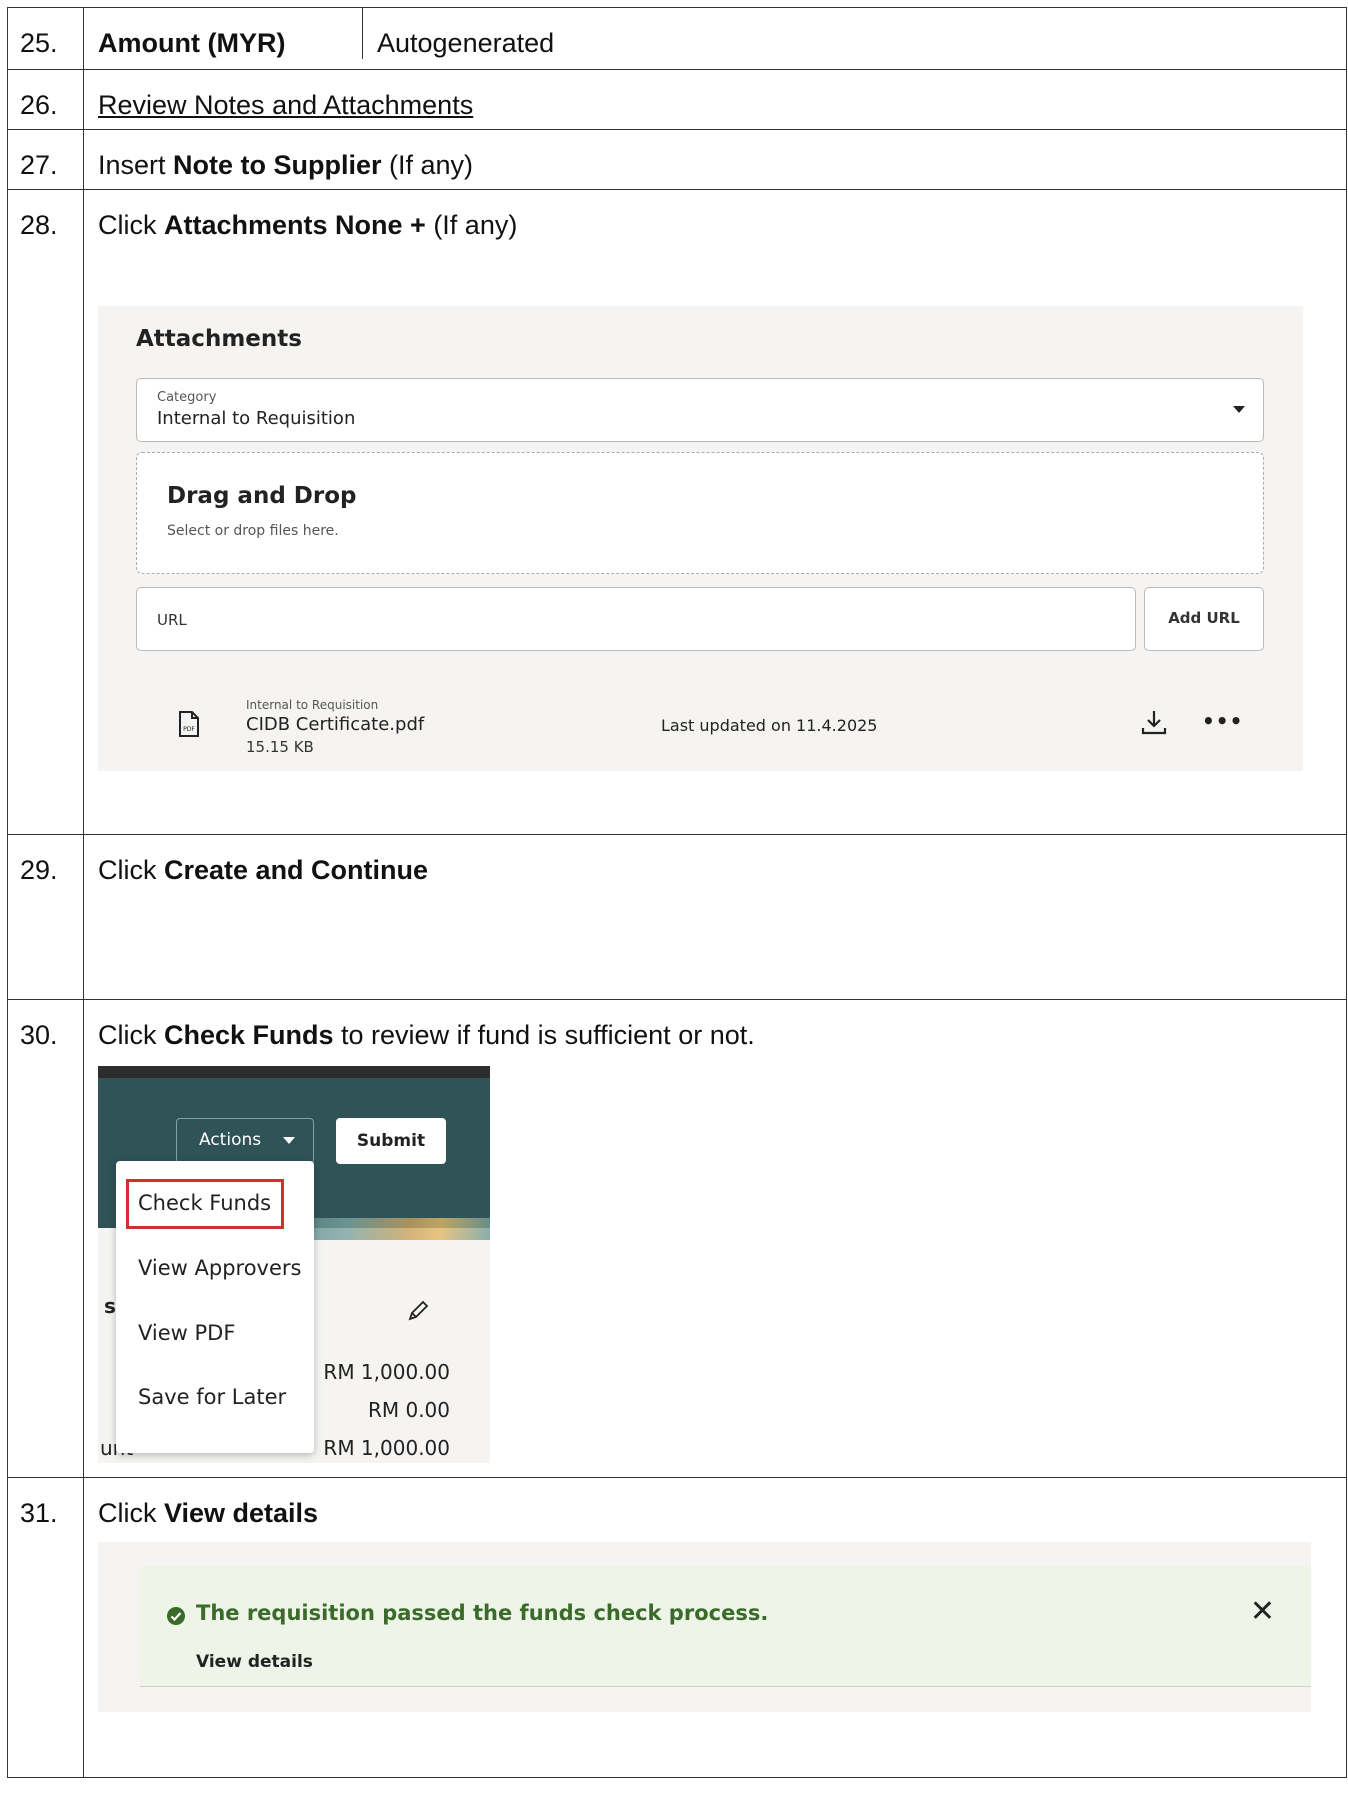 This screenshot has height=1798, width=1348. I want to click on table-row: 29. Click Create and Continue, so click(677, 917).